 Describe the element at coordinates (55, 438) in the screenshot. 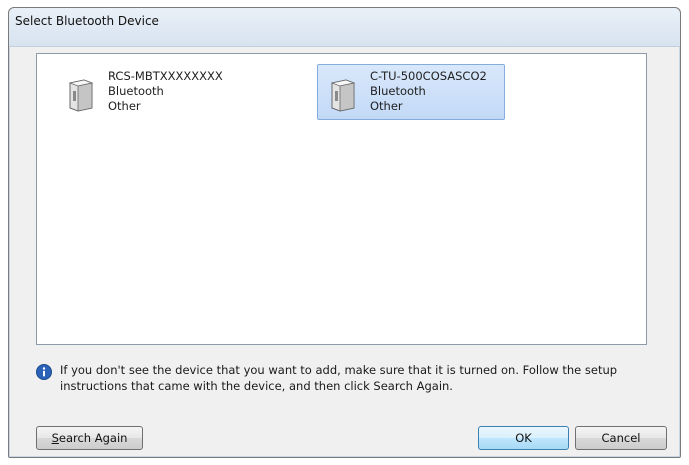

I see `search-again-accelerator: S` at that location.